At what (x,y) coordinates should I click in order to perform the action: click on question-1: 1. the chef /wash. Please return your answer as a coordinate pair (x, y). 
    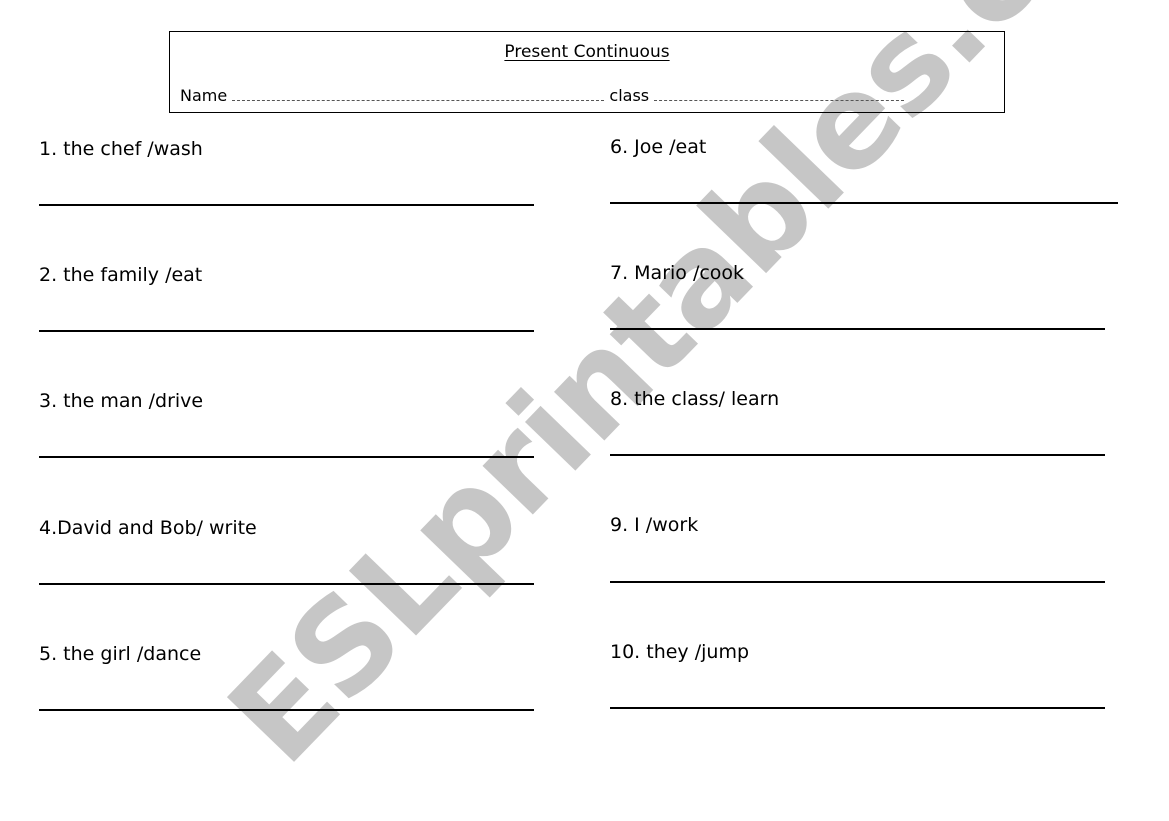
    Looking at the image, I should click on (121, 149).